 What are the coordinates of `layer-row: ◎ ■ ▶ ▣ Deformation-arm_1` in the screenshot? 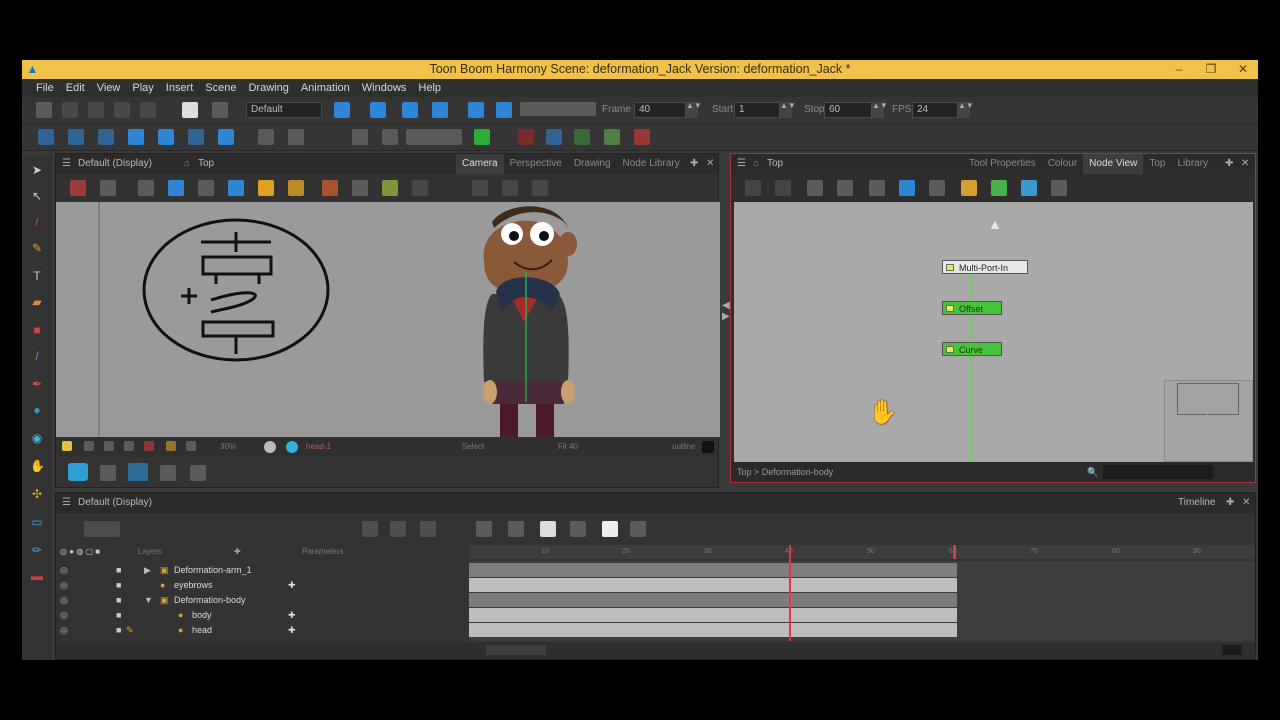 It's located at (260, 570).